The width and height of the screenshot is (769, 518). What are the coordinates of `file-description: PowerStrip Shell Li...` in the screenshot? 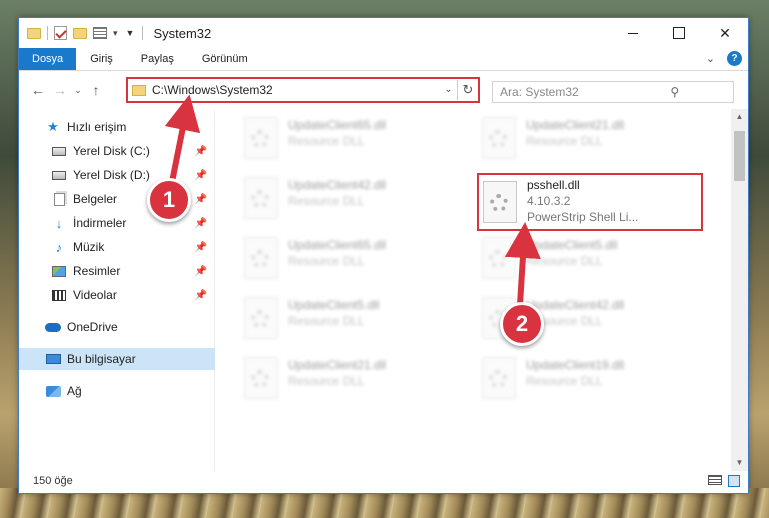 It's located at (583, 217).